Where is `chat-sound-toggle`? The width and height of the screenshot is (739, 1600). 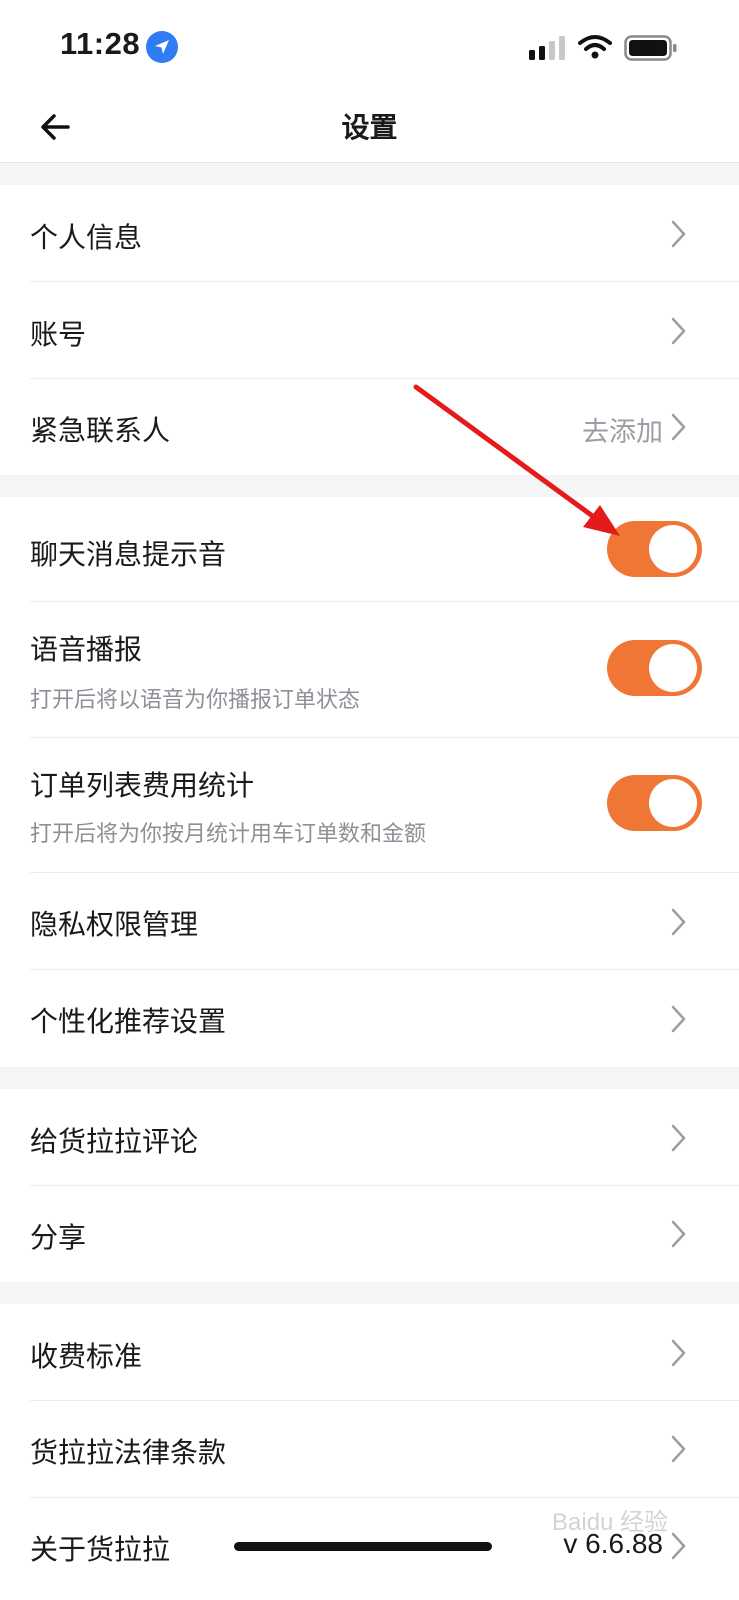 chat-sound-toggle is located at coordinates (654, 549).